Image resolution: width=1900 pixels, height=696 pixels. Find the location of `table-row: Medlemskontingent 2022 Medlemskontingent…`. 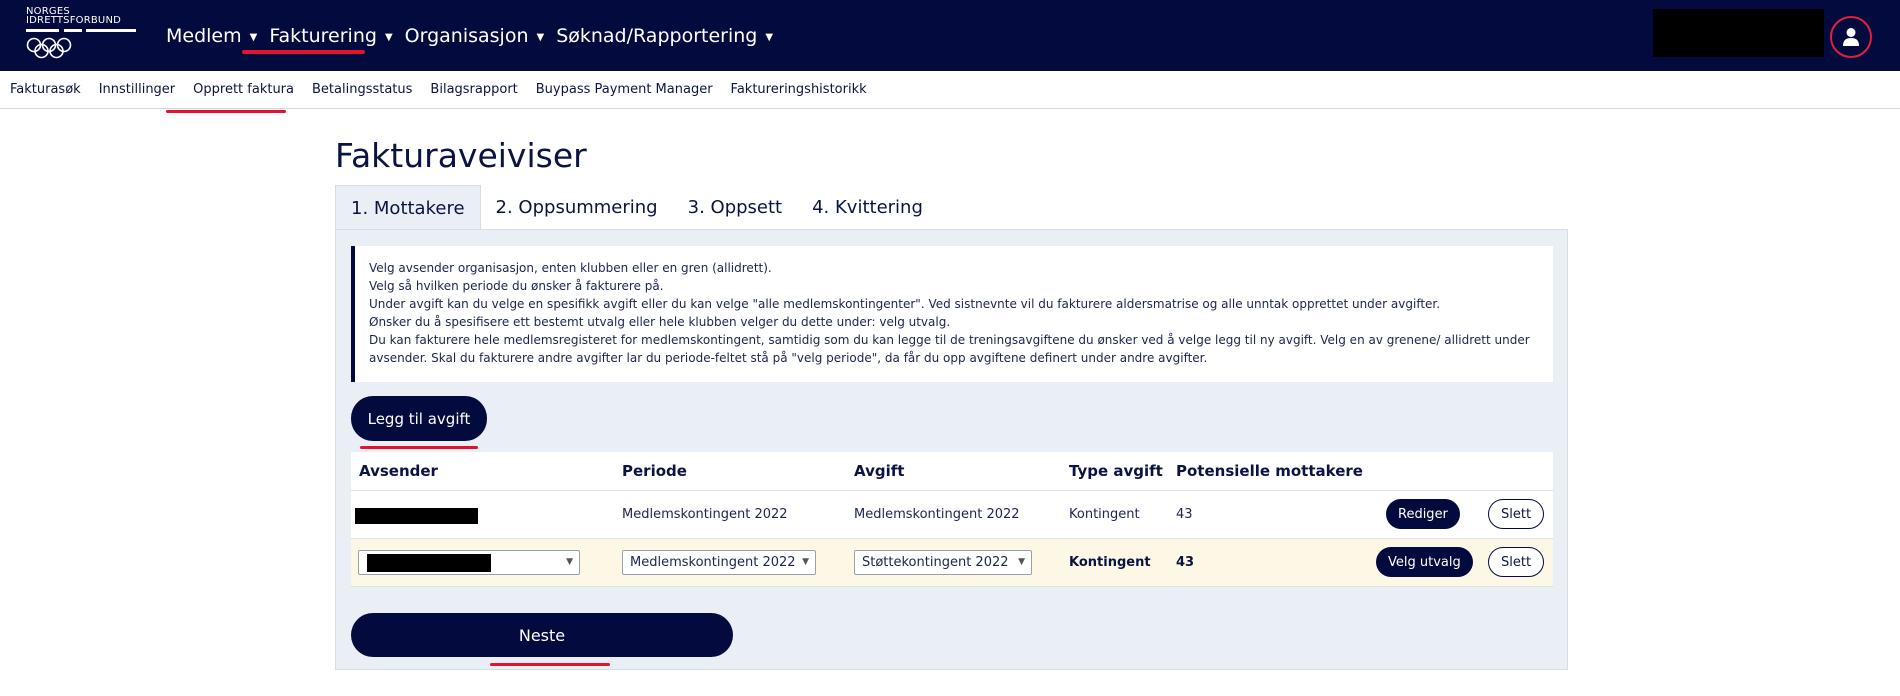

table-row: Medlemskontingent 2022 Medlemskontingent… is located at coordinates (952, 515).